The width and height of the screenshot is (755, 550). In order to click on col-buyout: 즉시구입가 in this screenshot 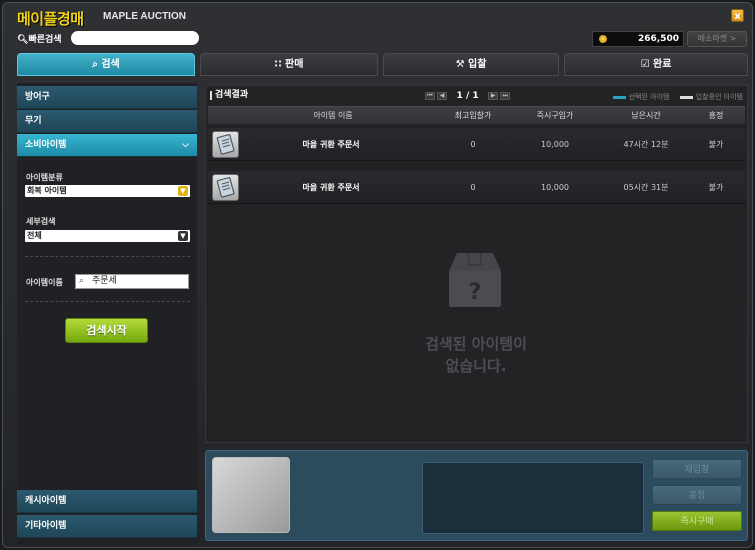, I will do `click(555, 115)`.